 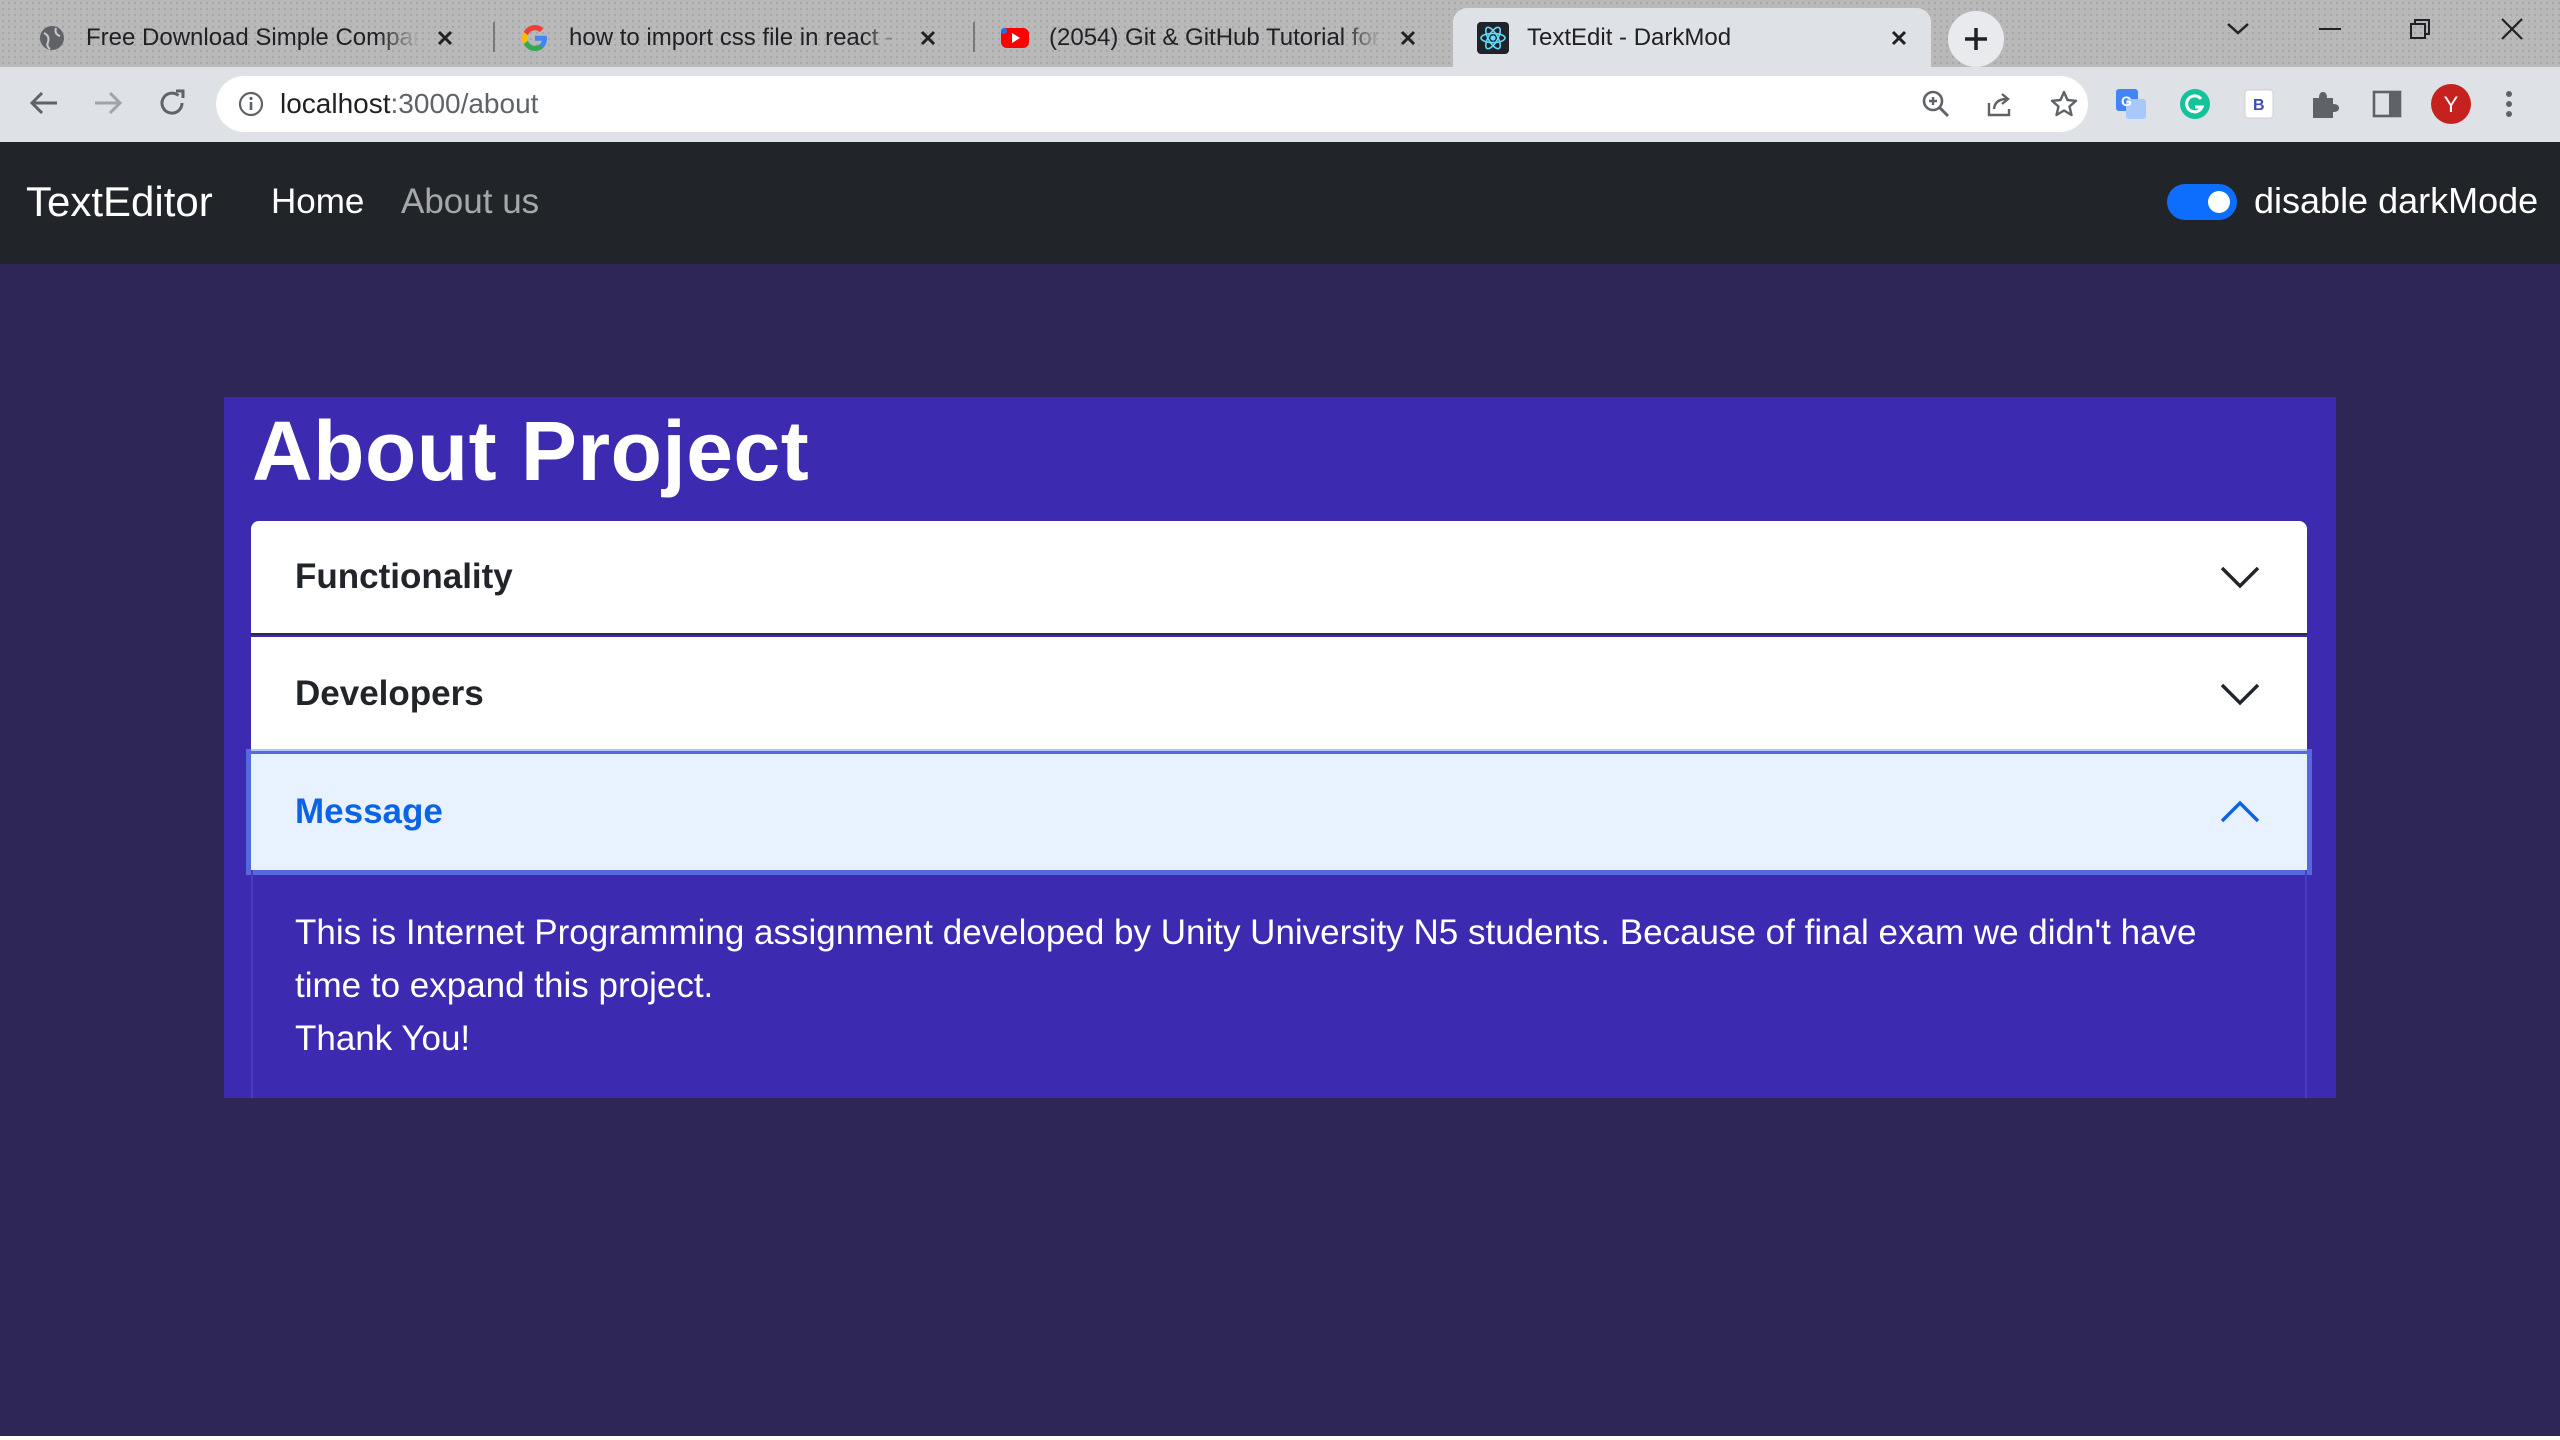 I want to click on restore-icon, so click(x=2420, y=29).